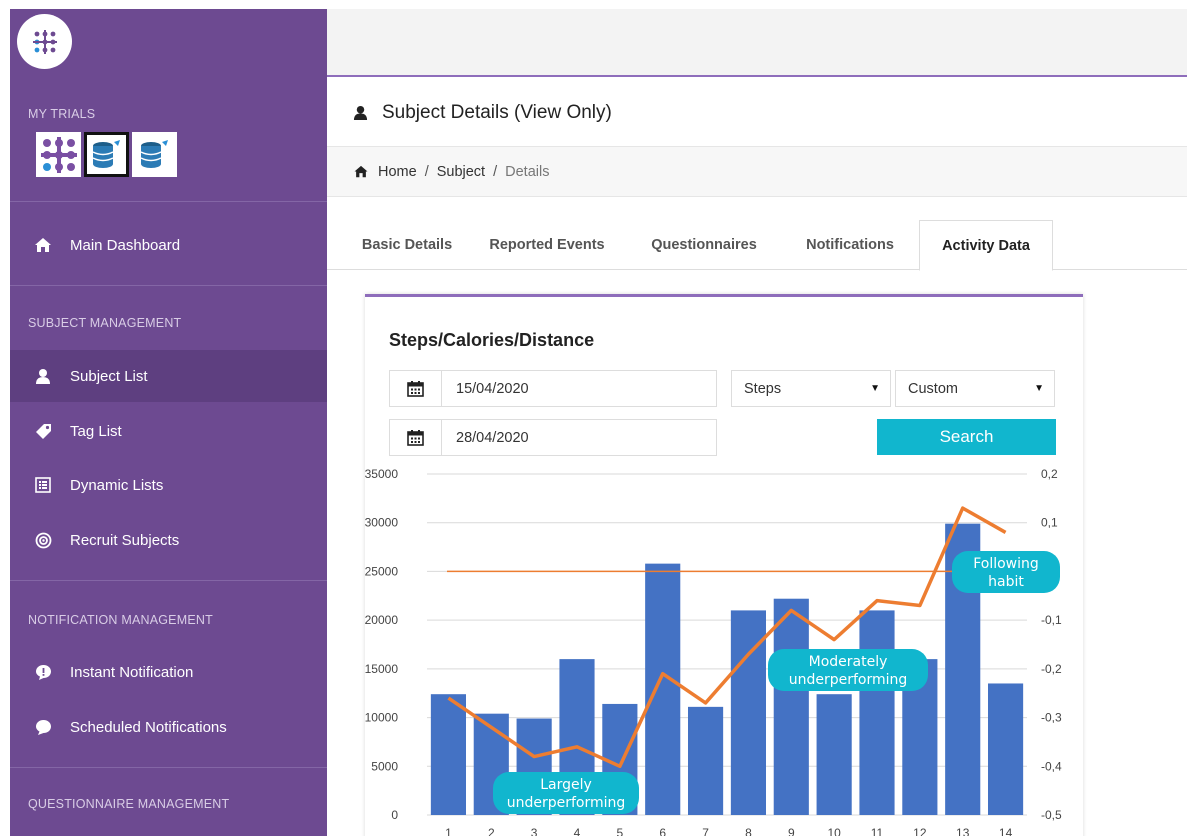 The height and width of the screenshot is (836, 1187). Describe the element at coordinates (58, 154) in the screenshot. I see `trial-network-icon` at that location.